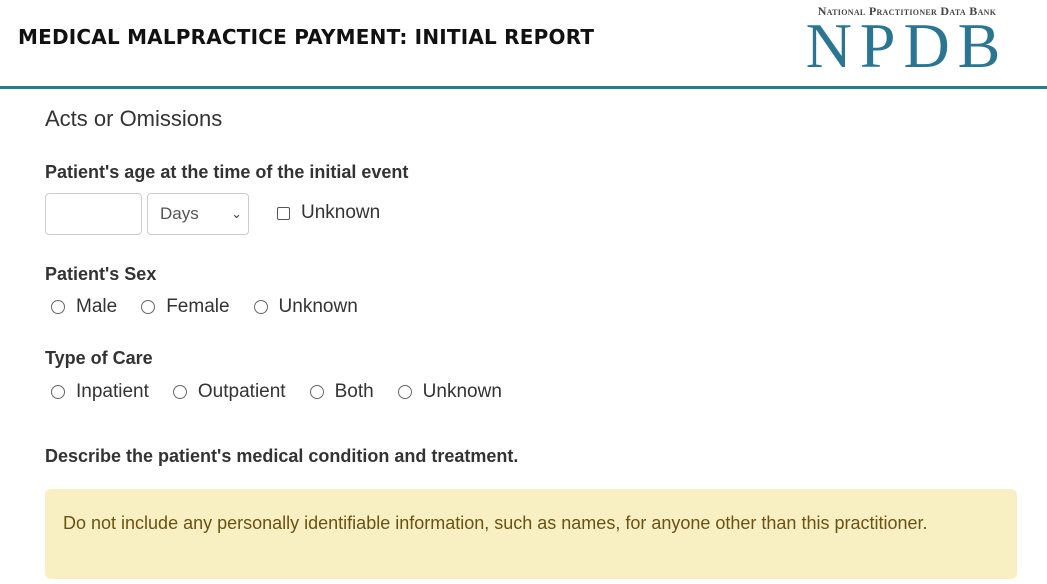 This screenshot has width=1047, height=584. Describe the element at coordinates (907, 45) in the screenshot. I see `logo-wordmark: NPDB` at that location.